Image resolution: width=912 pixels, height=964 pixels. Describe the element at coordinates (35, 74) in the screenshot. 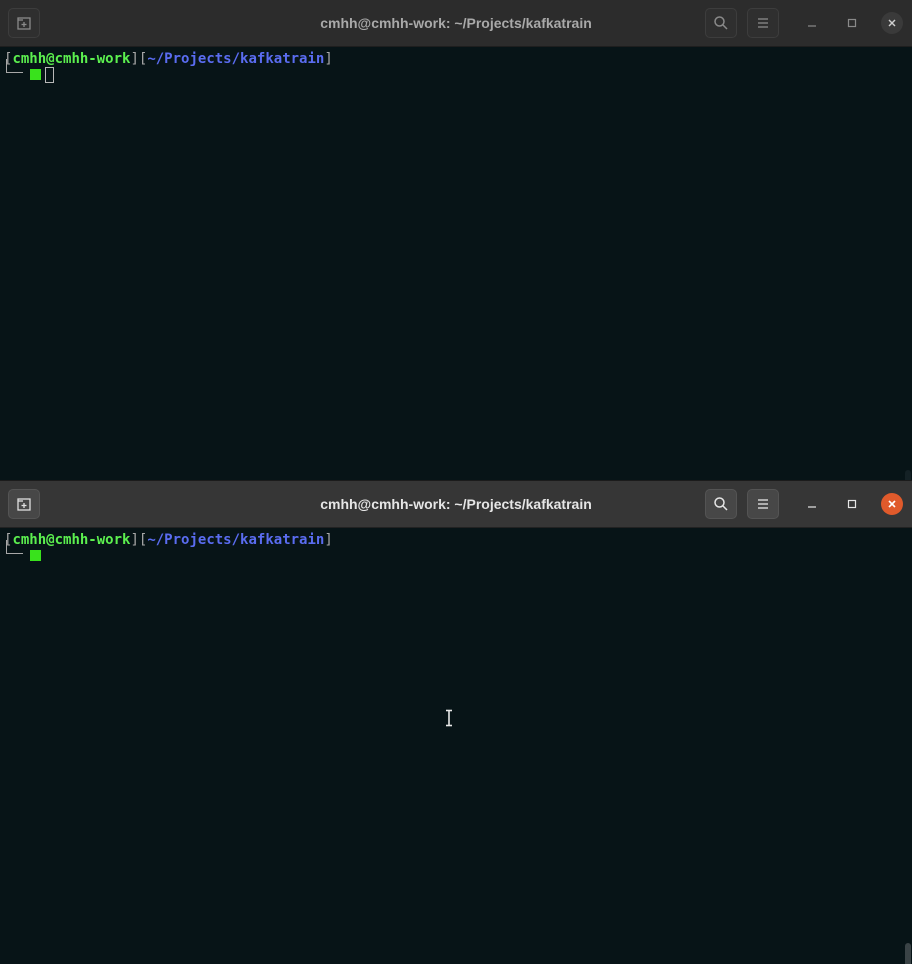

I see `prompt-marker` at that location.